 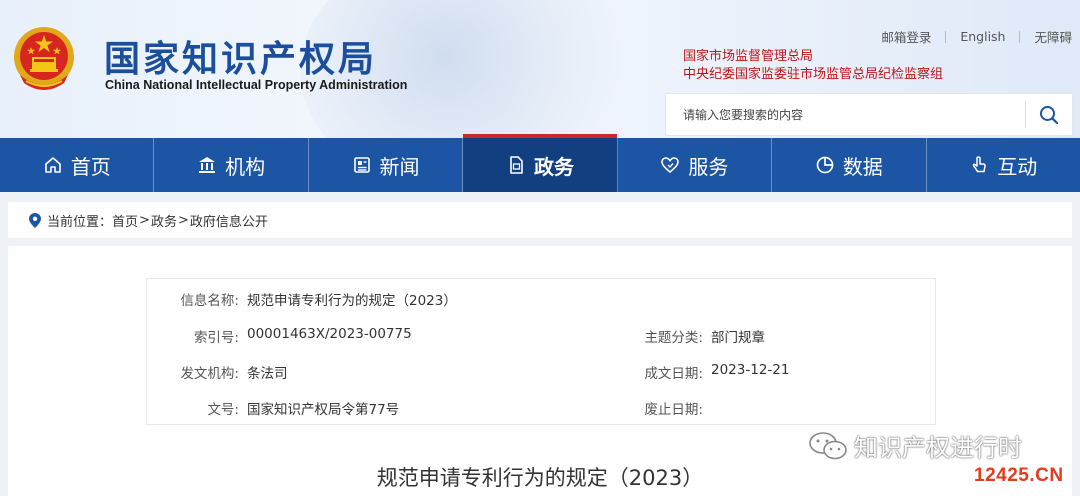 What do you see at coordinates (813, 57) in the screenshot?
I see `samr-link: 国家市场监督管理总局` at bounding box center [813, 57].